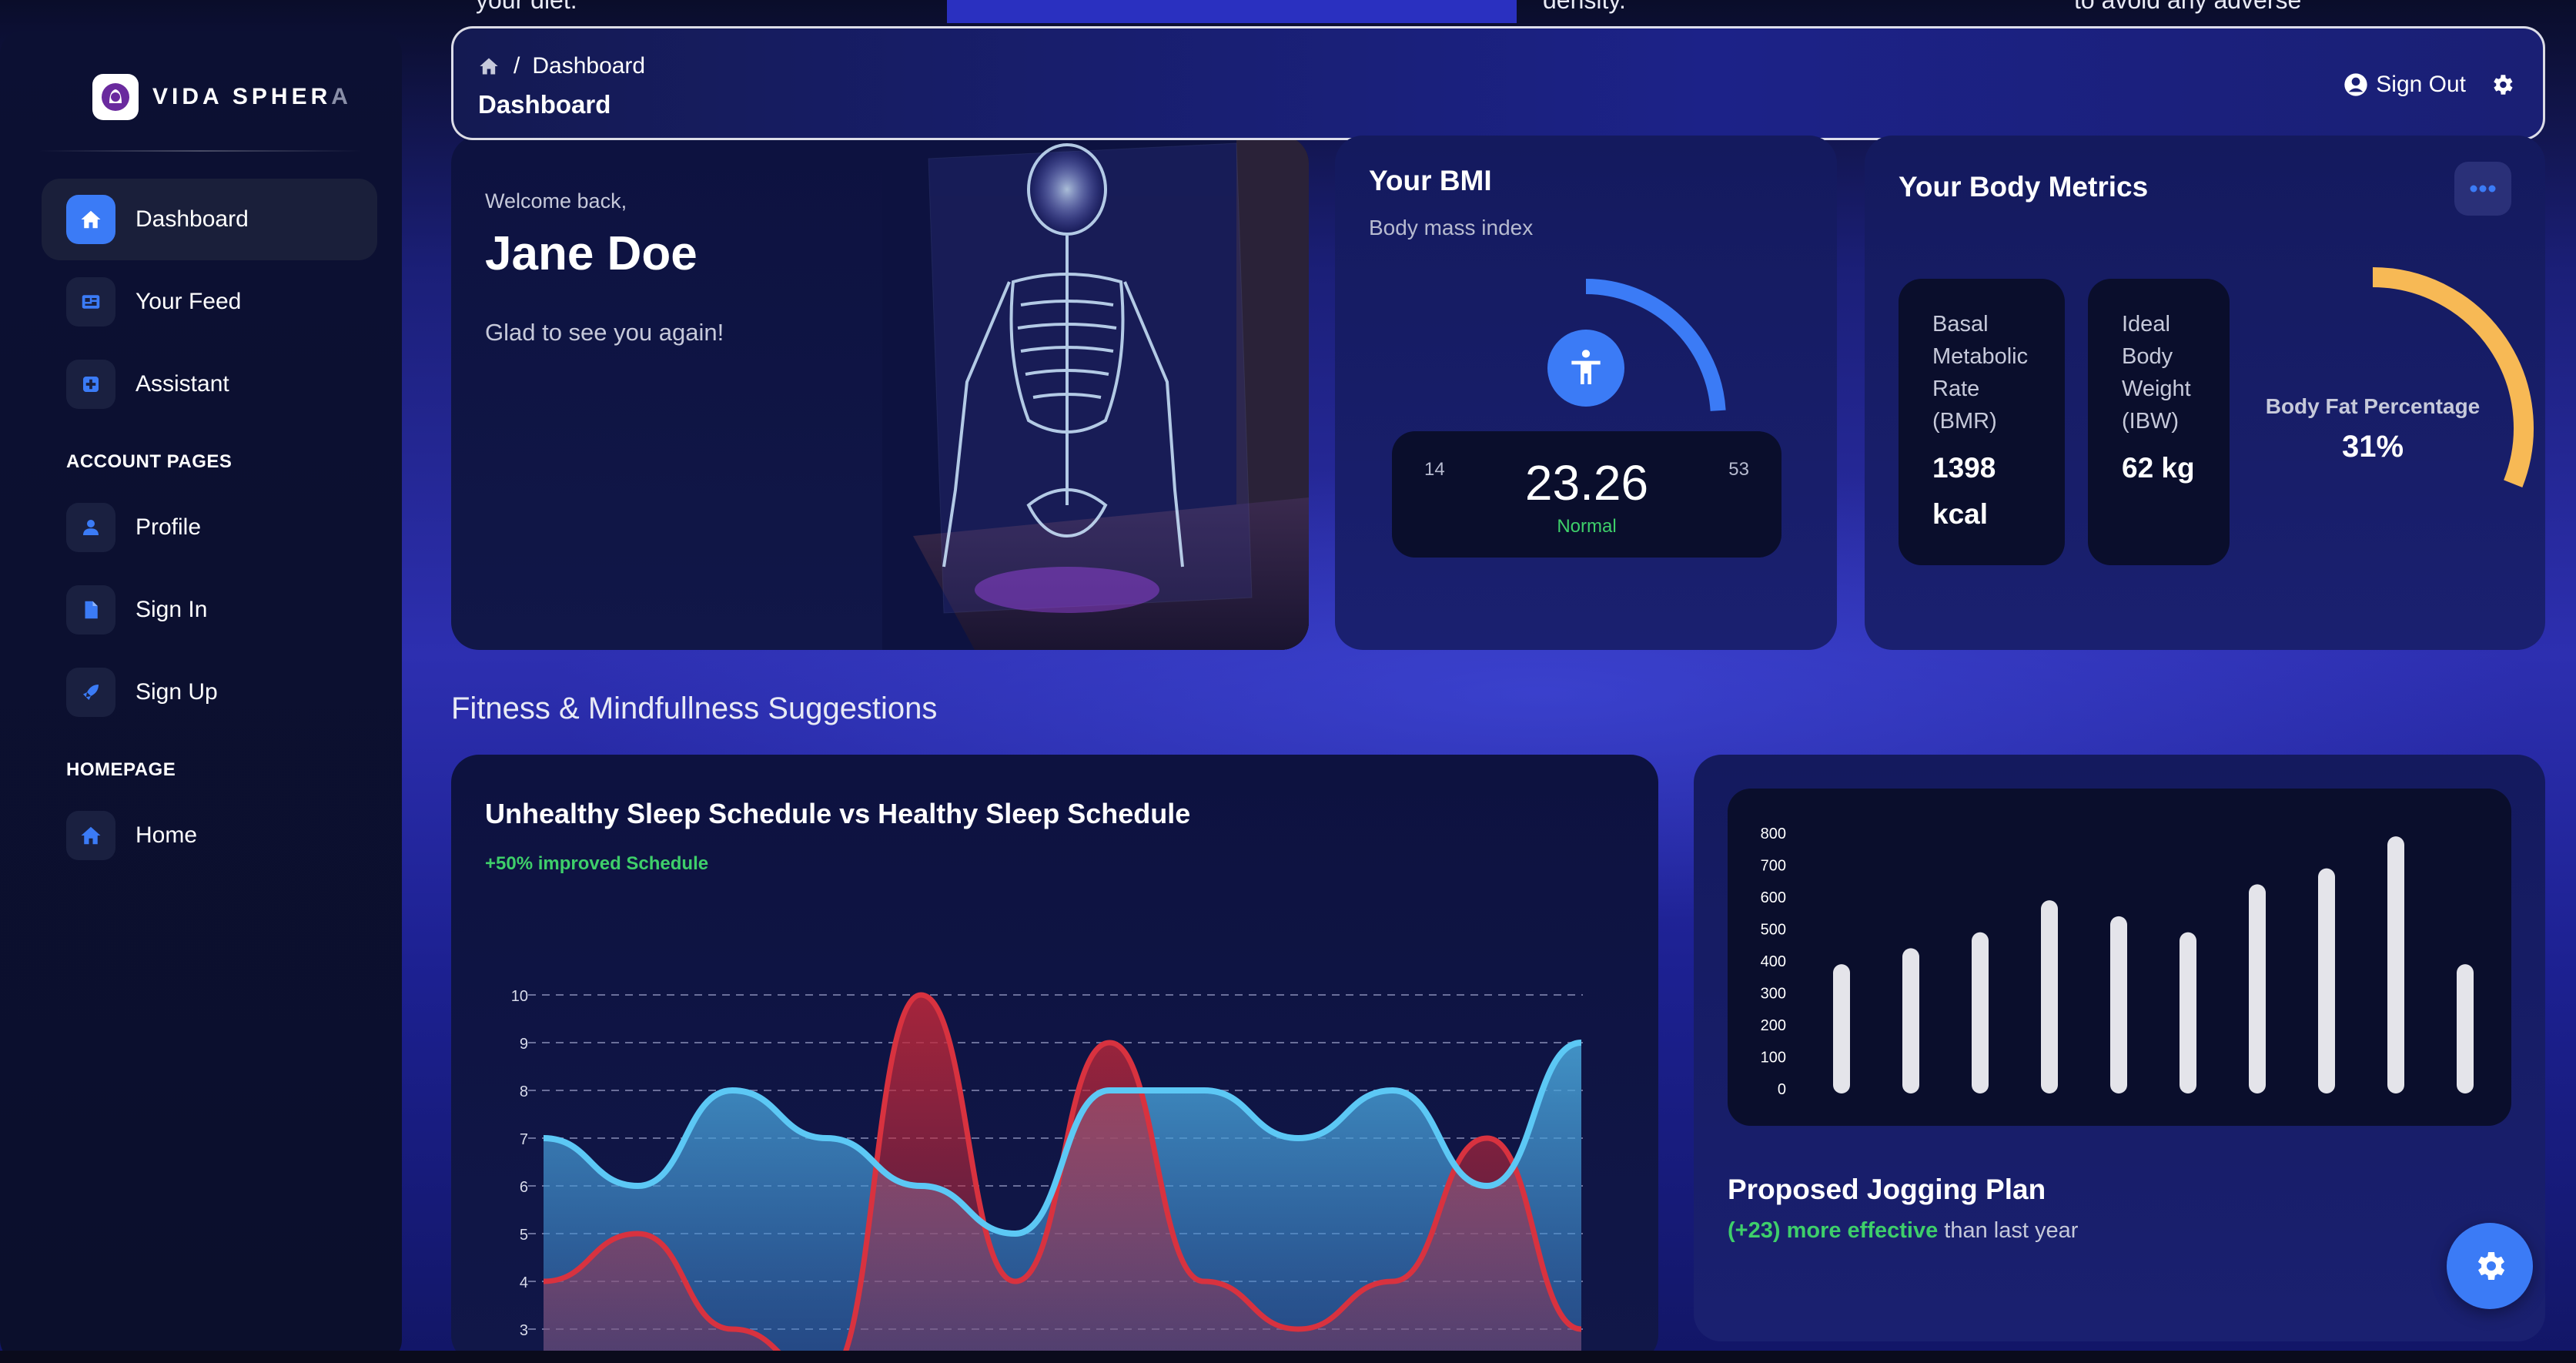 Image resolution: width=2576 pixels, height=1363 pixels. What do you see at coordinates (592, 253) in the screenshot?
I see `user-name: Jane Doe` at bounding box center [592, 253].